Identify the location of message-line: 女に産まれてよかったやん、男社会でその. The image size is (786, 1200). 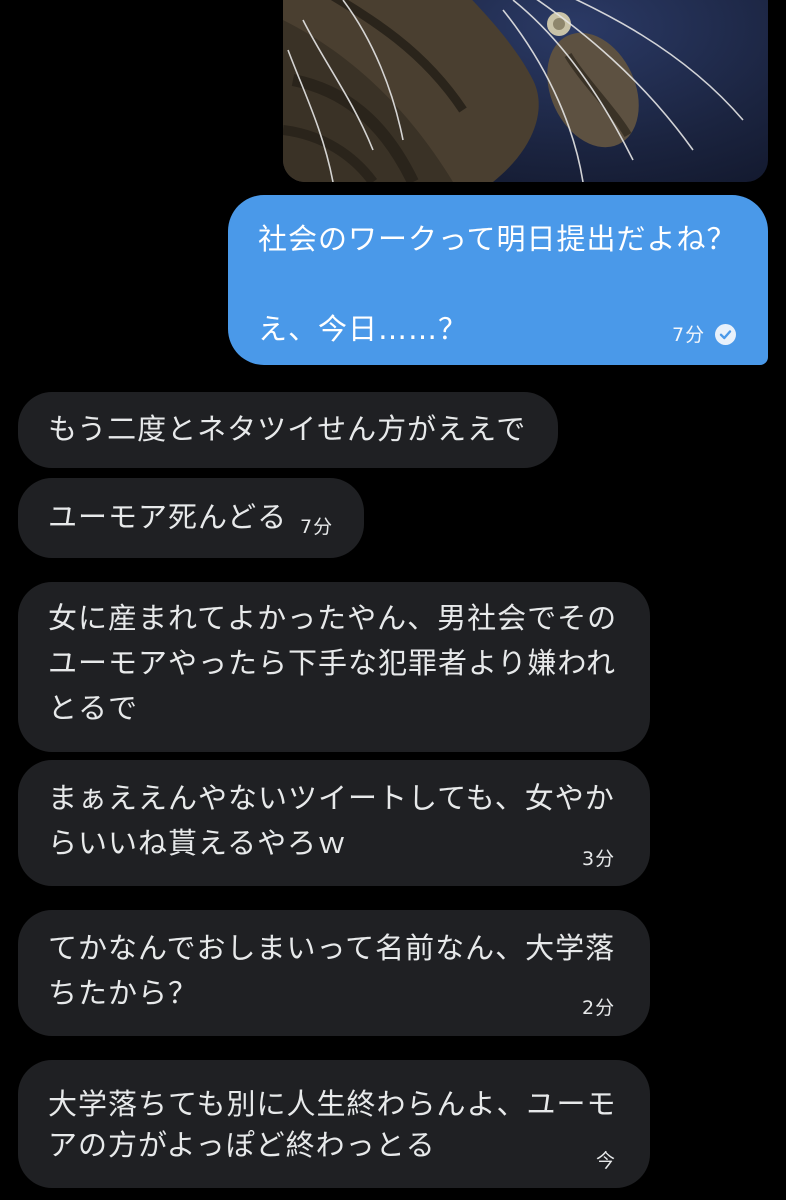
(333, 618).